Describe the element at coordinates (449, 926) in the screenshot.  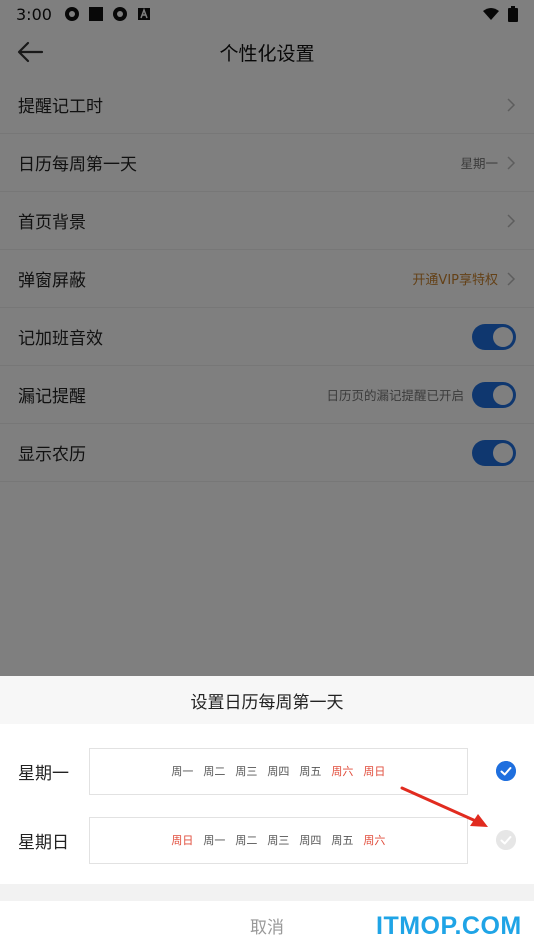
I see `watermark: ITMOP.COM` at that location.